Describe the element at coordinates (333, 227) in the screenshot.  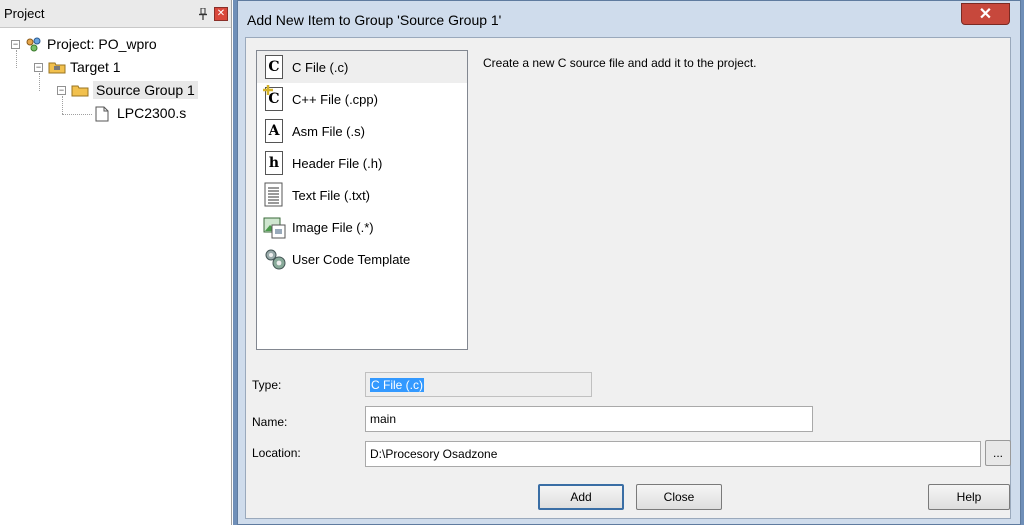
I see `file-type-label: Image File (.*)` at that location.